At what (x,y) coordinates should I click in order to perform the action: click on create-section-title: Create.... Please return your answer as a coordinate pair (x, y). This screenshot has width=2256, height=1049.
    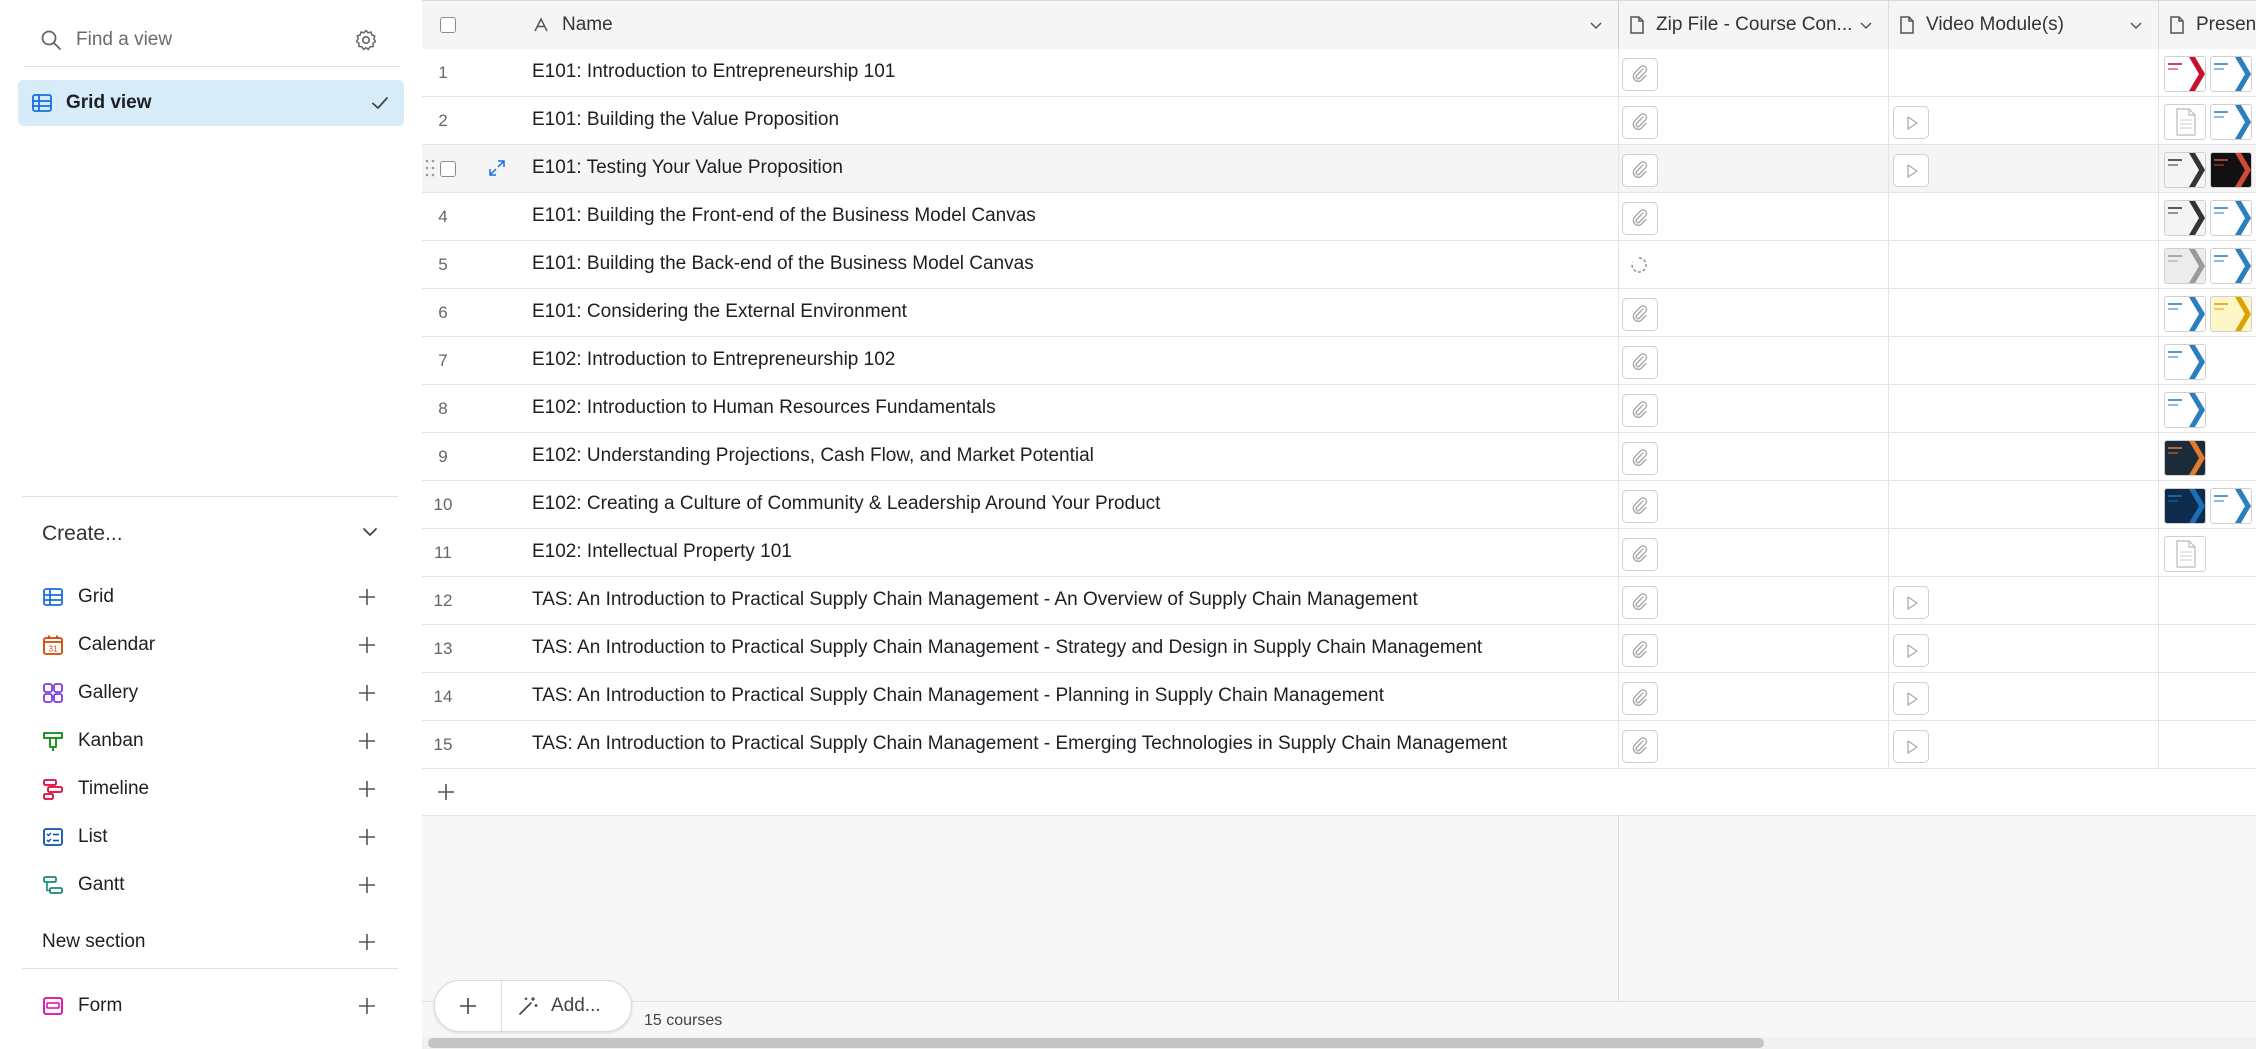
    Looking at the image, I should click on (82, 534).